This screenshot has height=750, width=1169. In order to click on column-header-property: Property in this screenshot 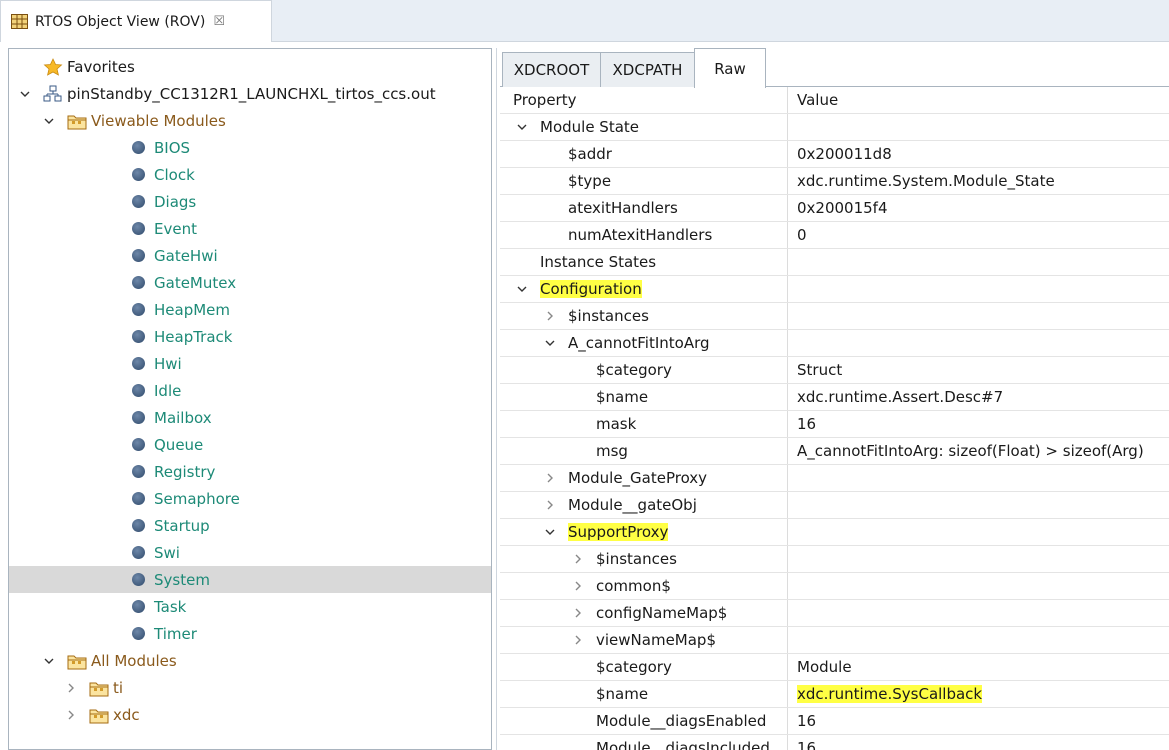, I will do `click(544, 100)`.